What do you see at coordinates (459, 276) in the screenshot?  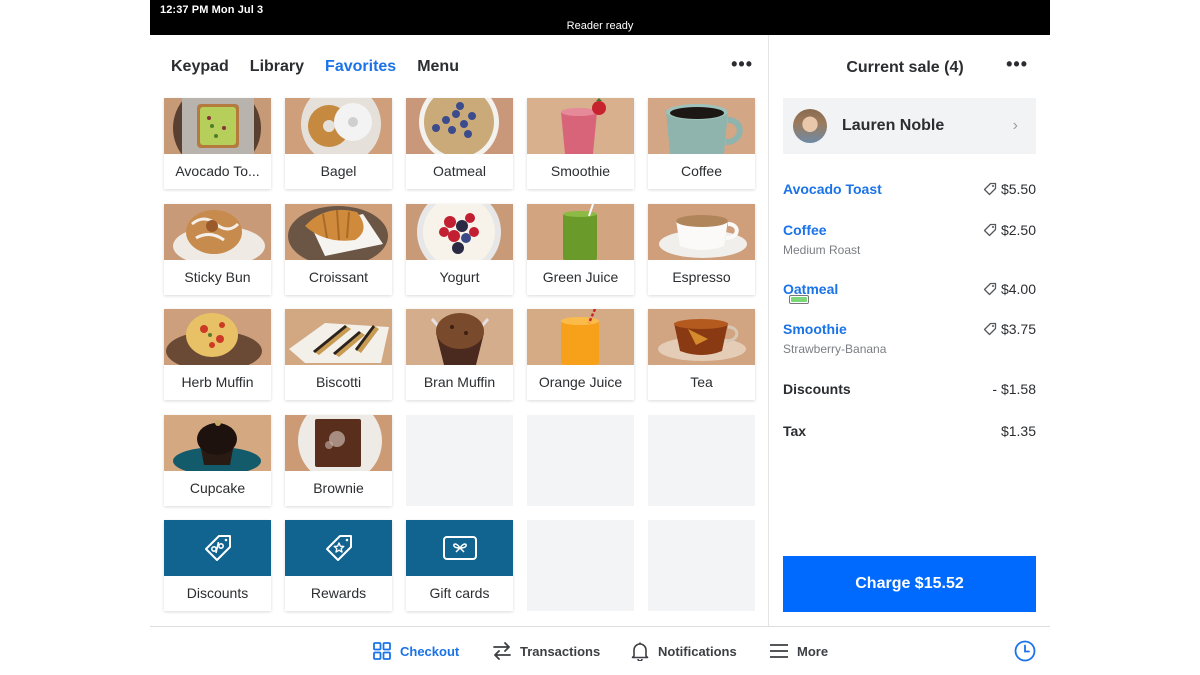 I see `item-label: Yogurt` at bounding box center [459, 276].